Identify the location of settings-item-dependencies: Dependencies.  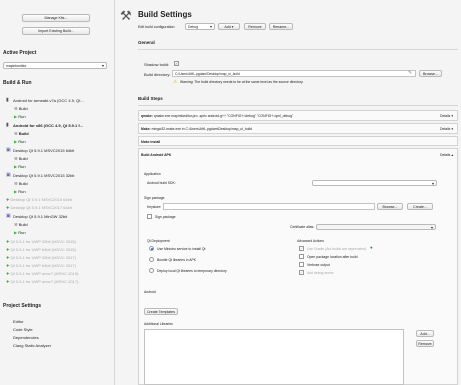
(26, 337).